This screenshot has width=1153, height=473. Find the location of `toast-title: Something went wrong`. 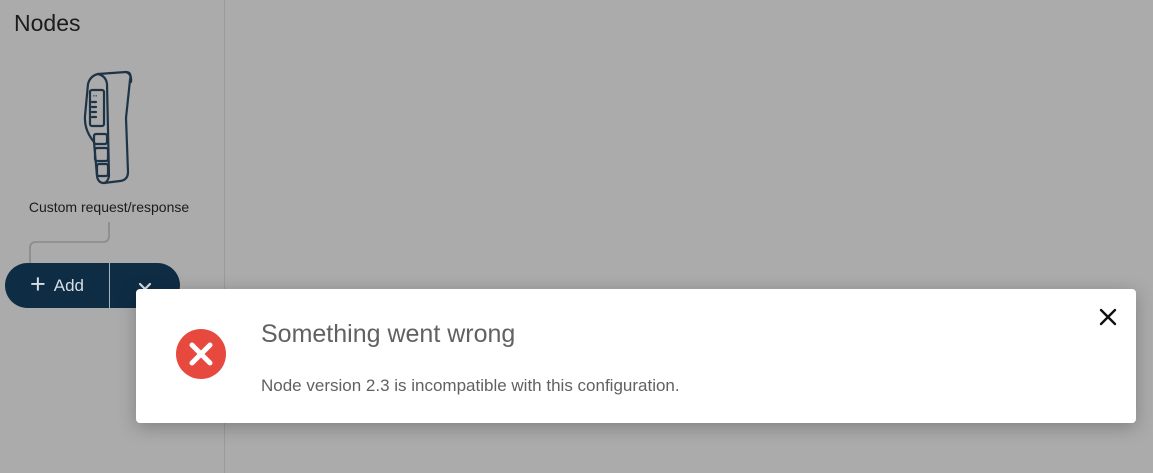

toast-title: Something went wrong is located at coordinates (388, 334).